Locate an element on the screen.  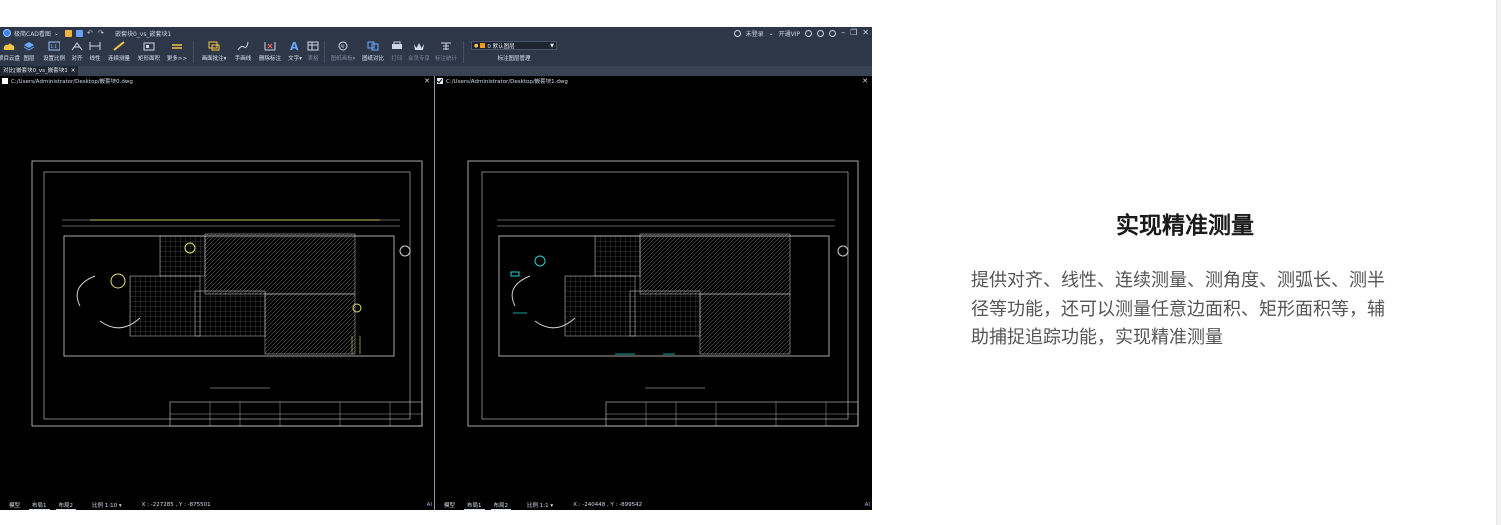
undo-icon: ↶ is located at coordinates (90, 33).